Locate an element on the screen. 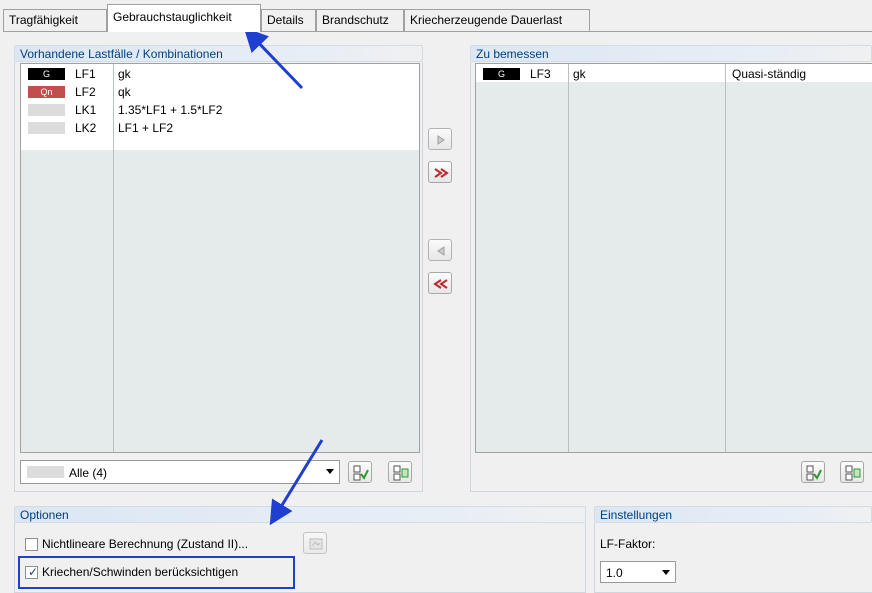  load-case-desc: LF1 + LF2 is located at coordinates (146, 128).